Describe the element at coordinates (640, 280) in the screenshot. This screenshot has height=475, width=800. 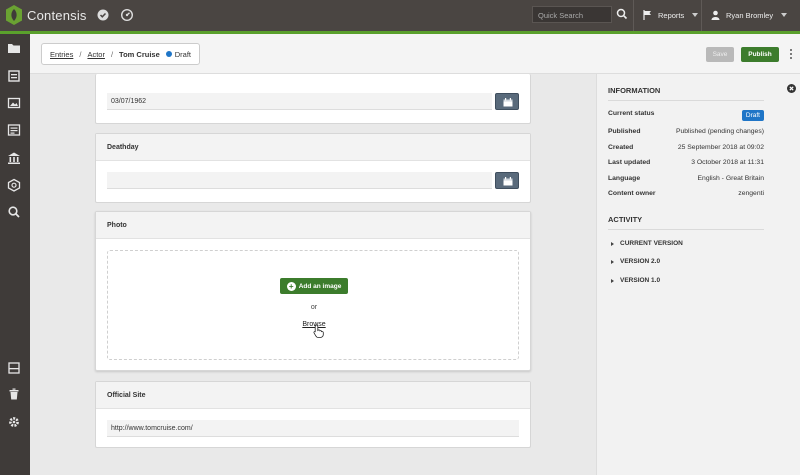
I see `version-label: VERSION 1.0` at that location.